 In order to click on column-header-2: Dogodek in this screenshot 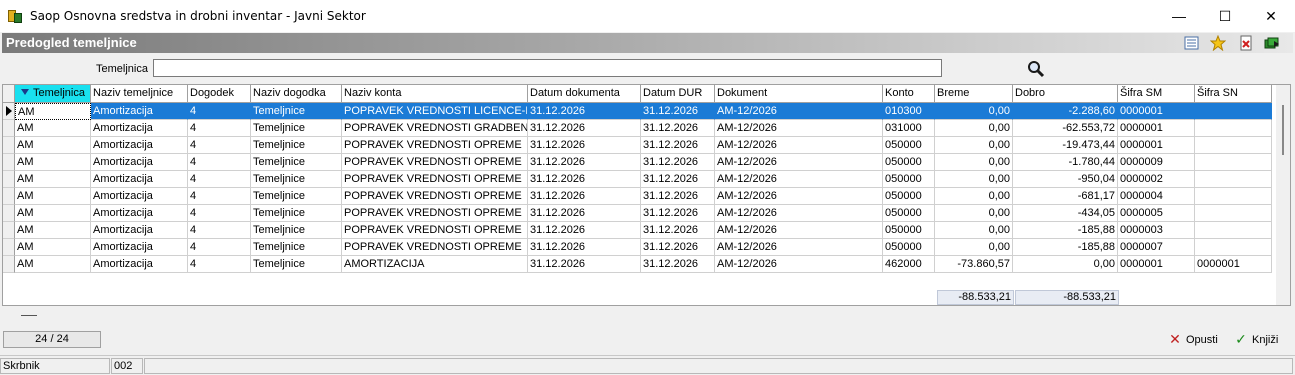, I will do `click(219, 94)`.